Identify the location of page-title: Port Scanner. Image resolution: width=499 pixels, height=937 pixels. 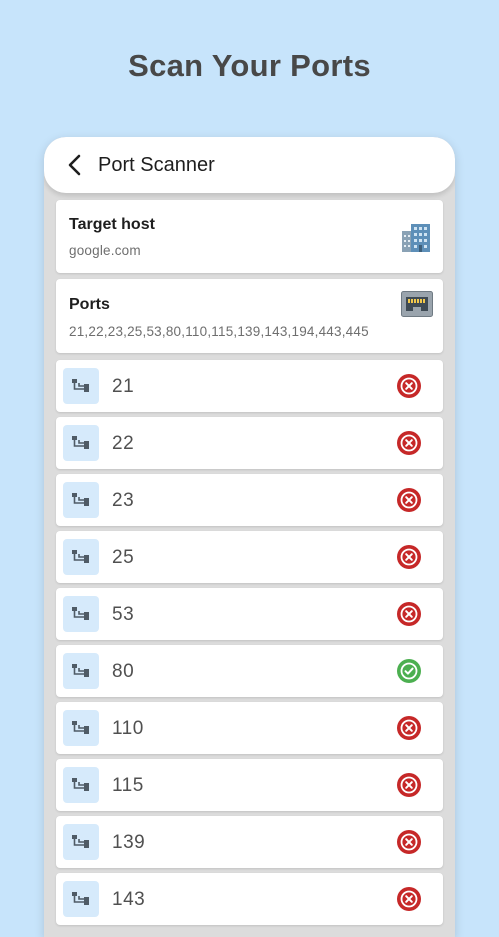
(156, 165).